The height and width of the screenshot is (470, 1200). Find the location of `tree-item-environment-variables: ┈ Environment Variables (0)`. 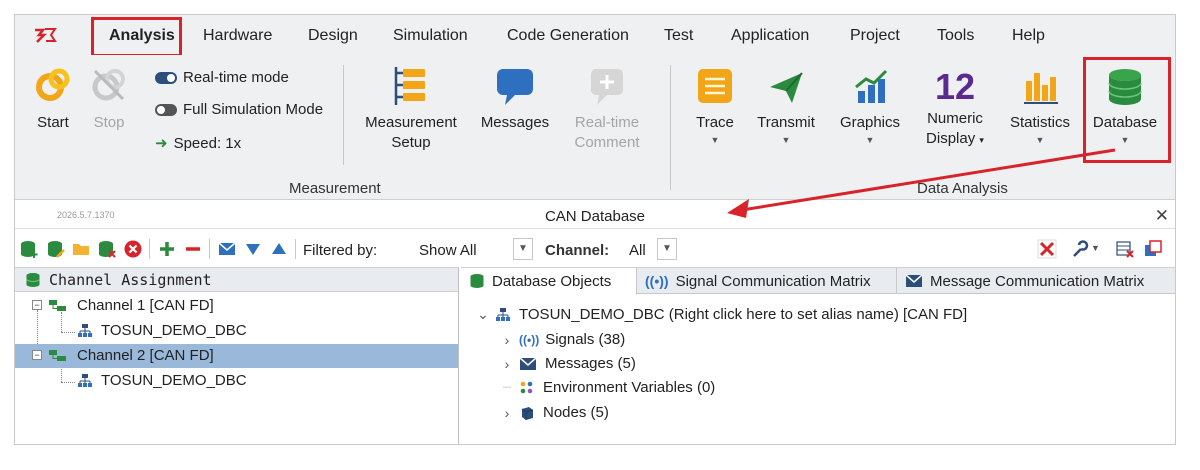

tree-item-environment-variables: ┈ Environment Variables (0) is located at coordinates (607, 387).